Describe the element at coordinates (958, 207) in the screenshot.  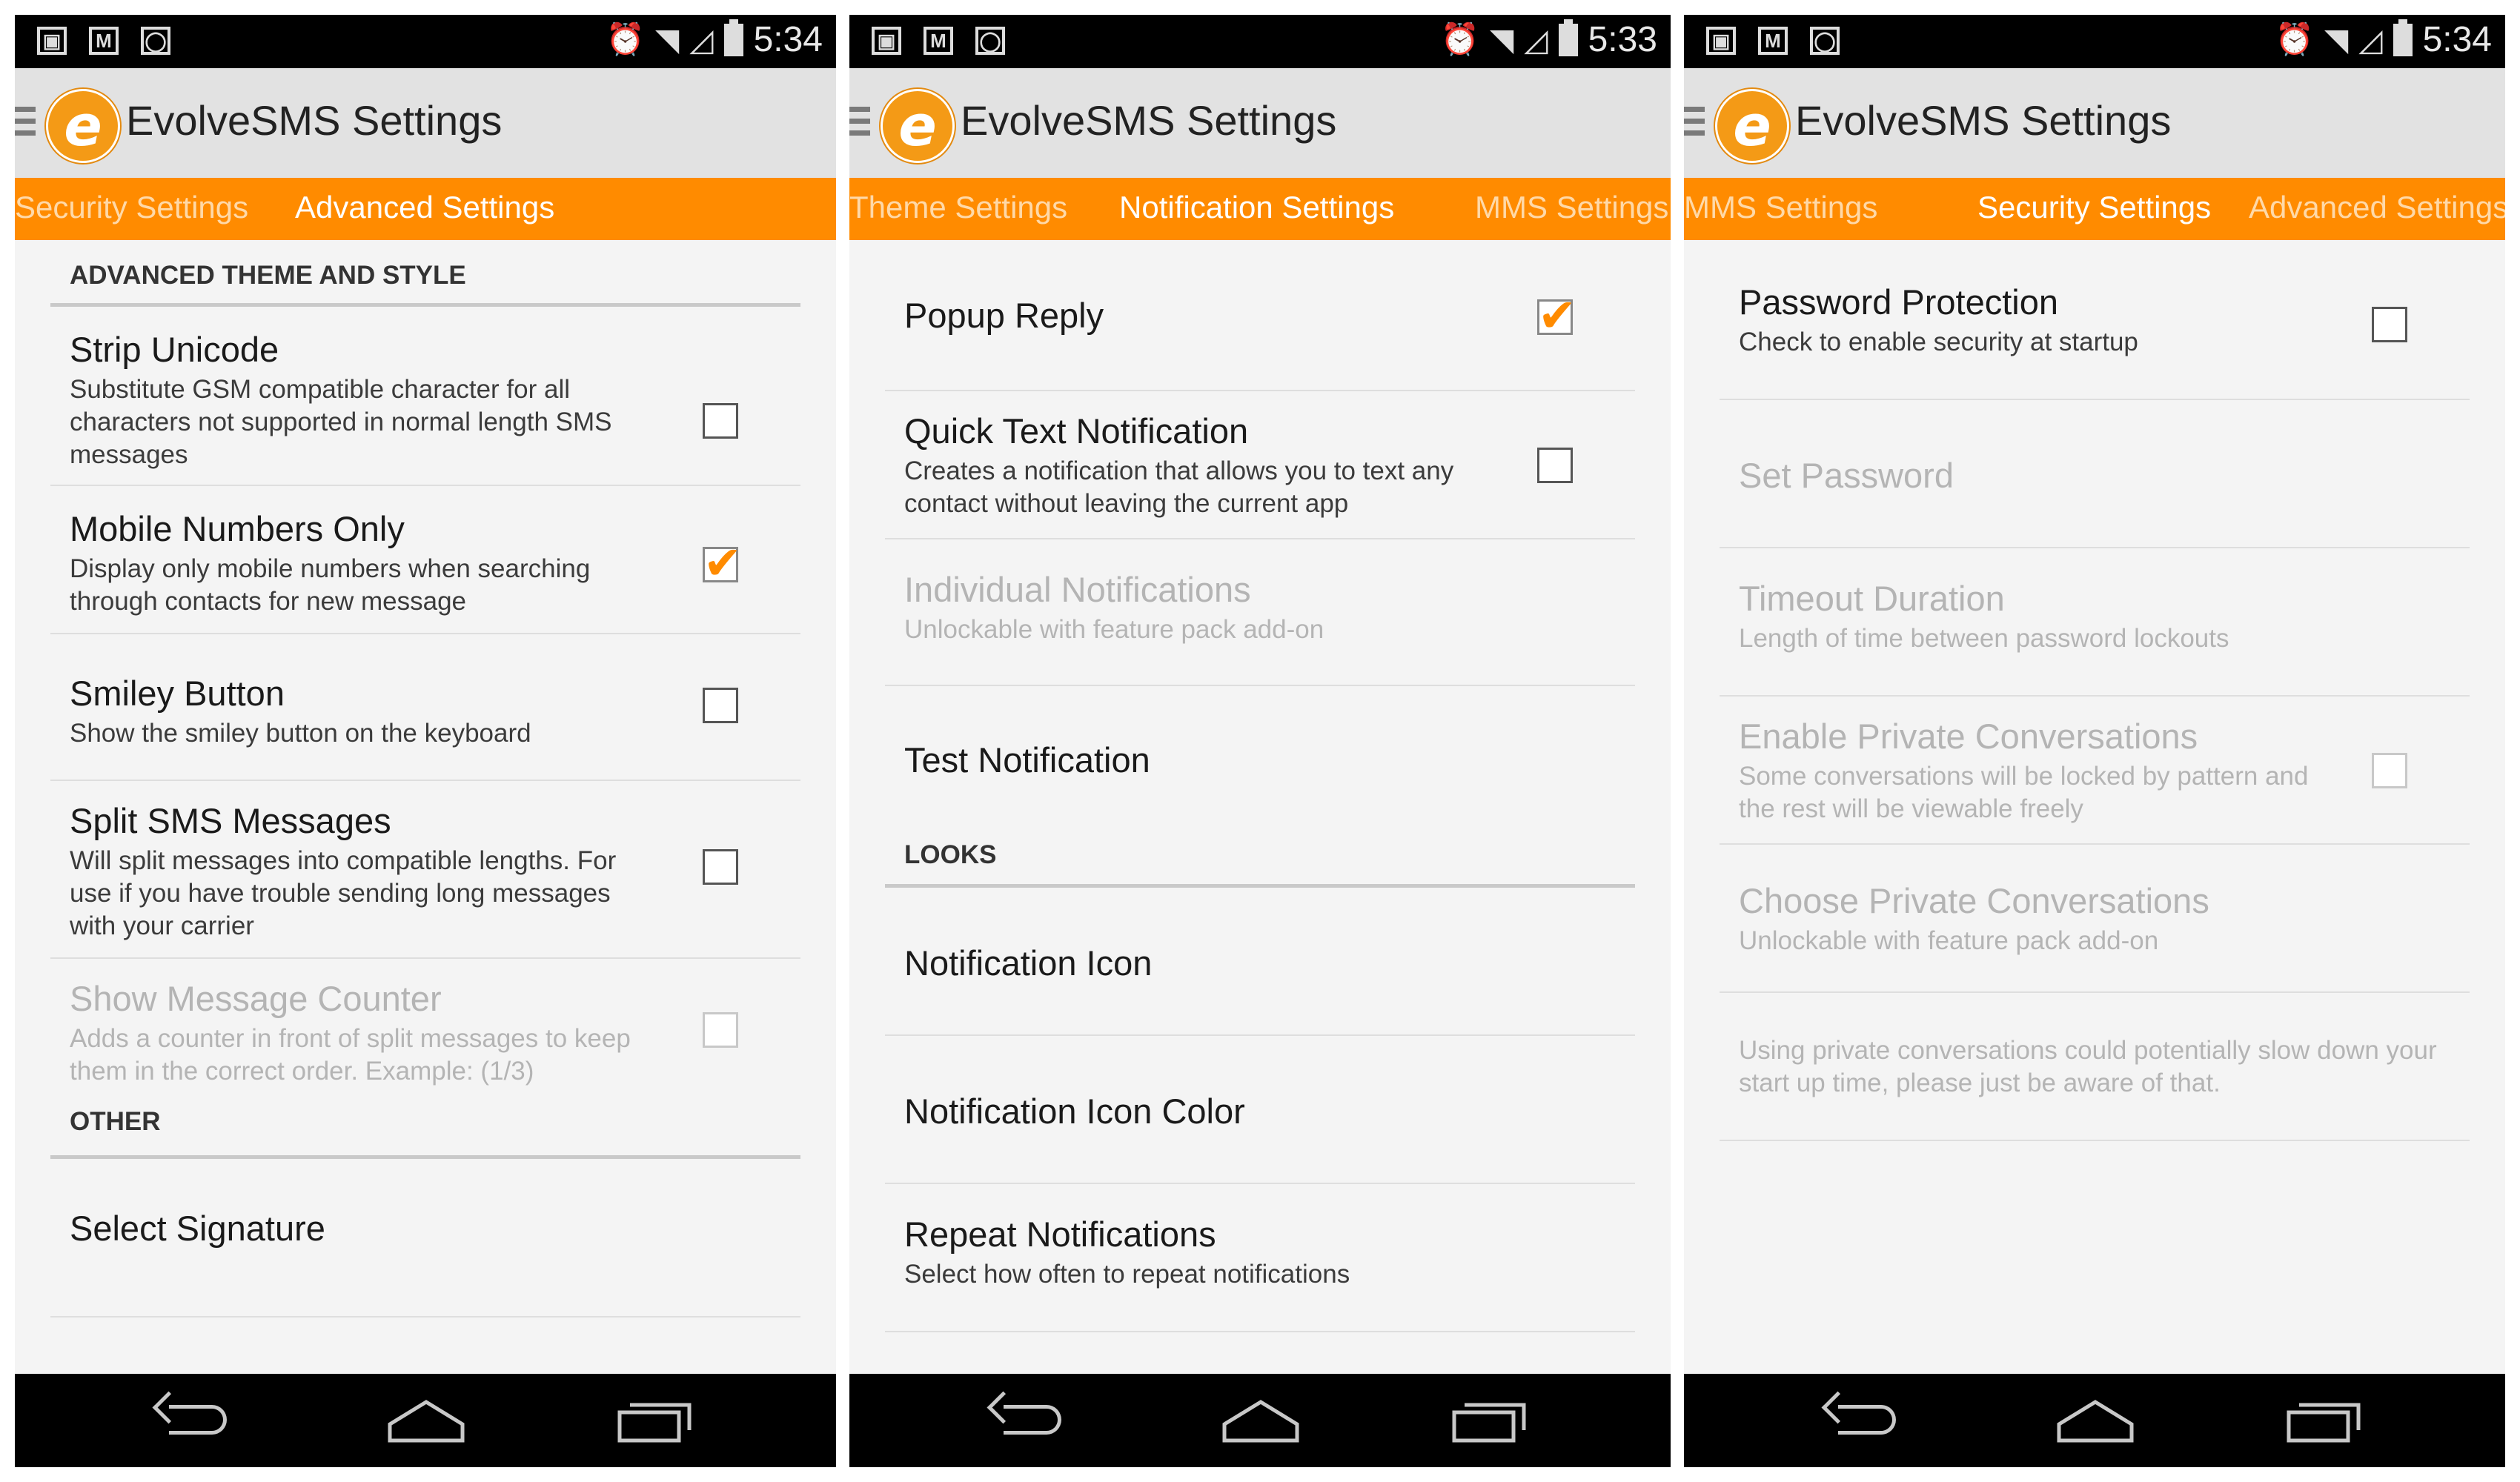
I see `tab-theme-settings: Theme Settings` at that location.